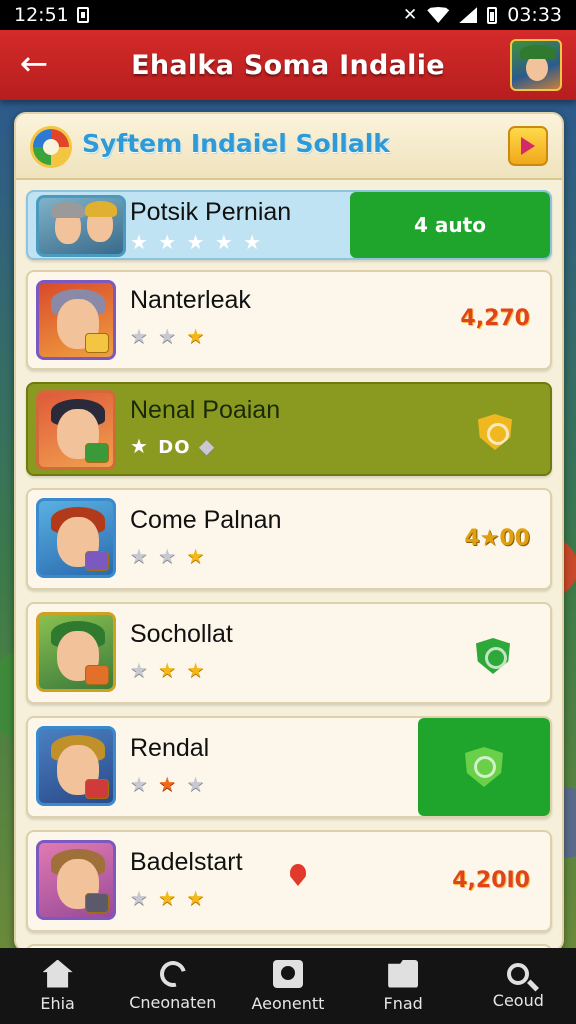  What do you see at coordinates (298, 875) in the screenshot?
I see `location-pin-icon` at bounding box center [298, 875].